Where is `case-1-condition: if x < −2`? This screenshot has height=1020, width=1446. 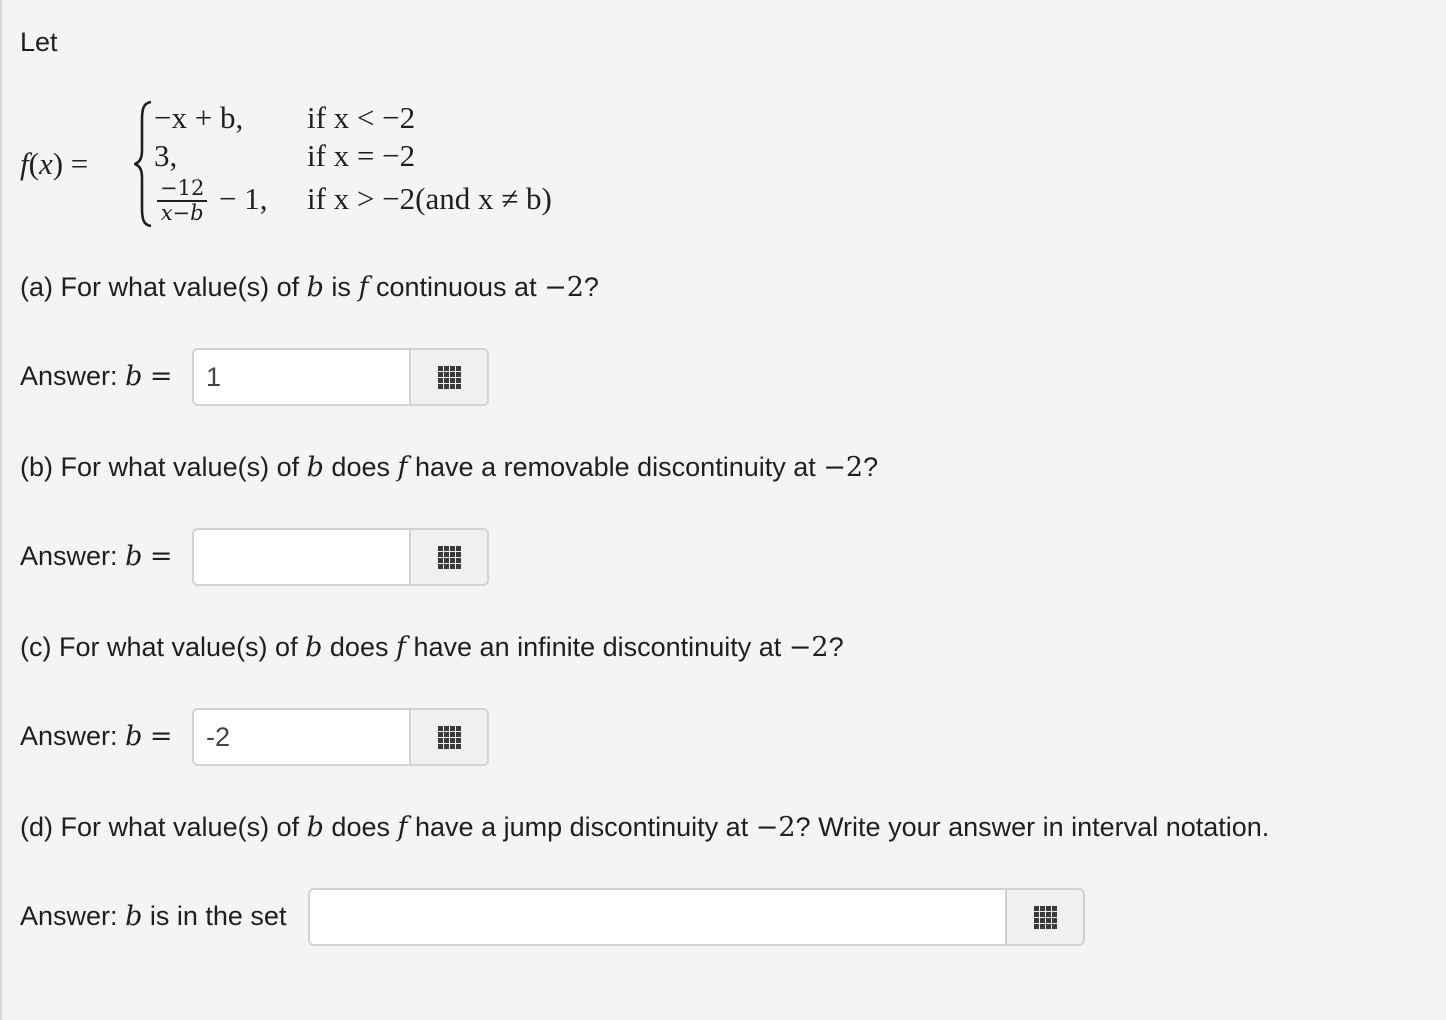 case-1-condition: if x < −2 is located at coordinates (361, 117).